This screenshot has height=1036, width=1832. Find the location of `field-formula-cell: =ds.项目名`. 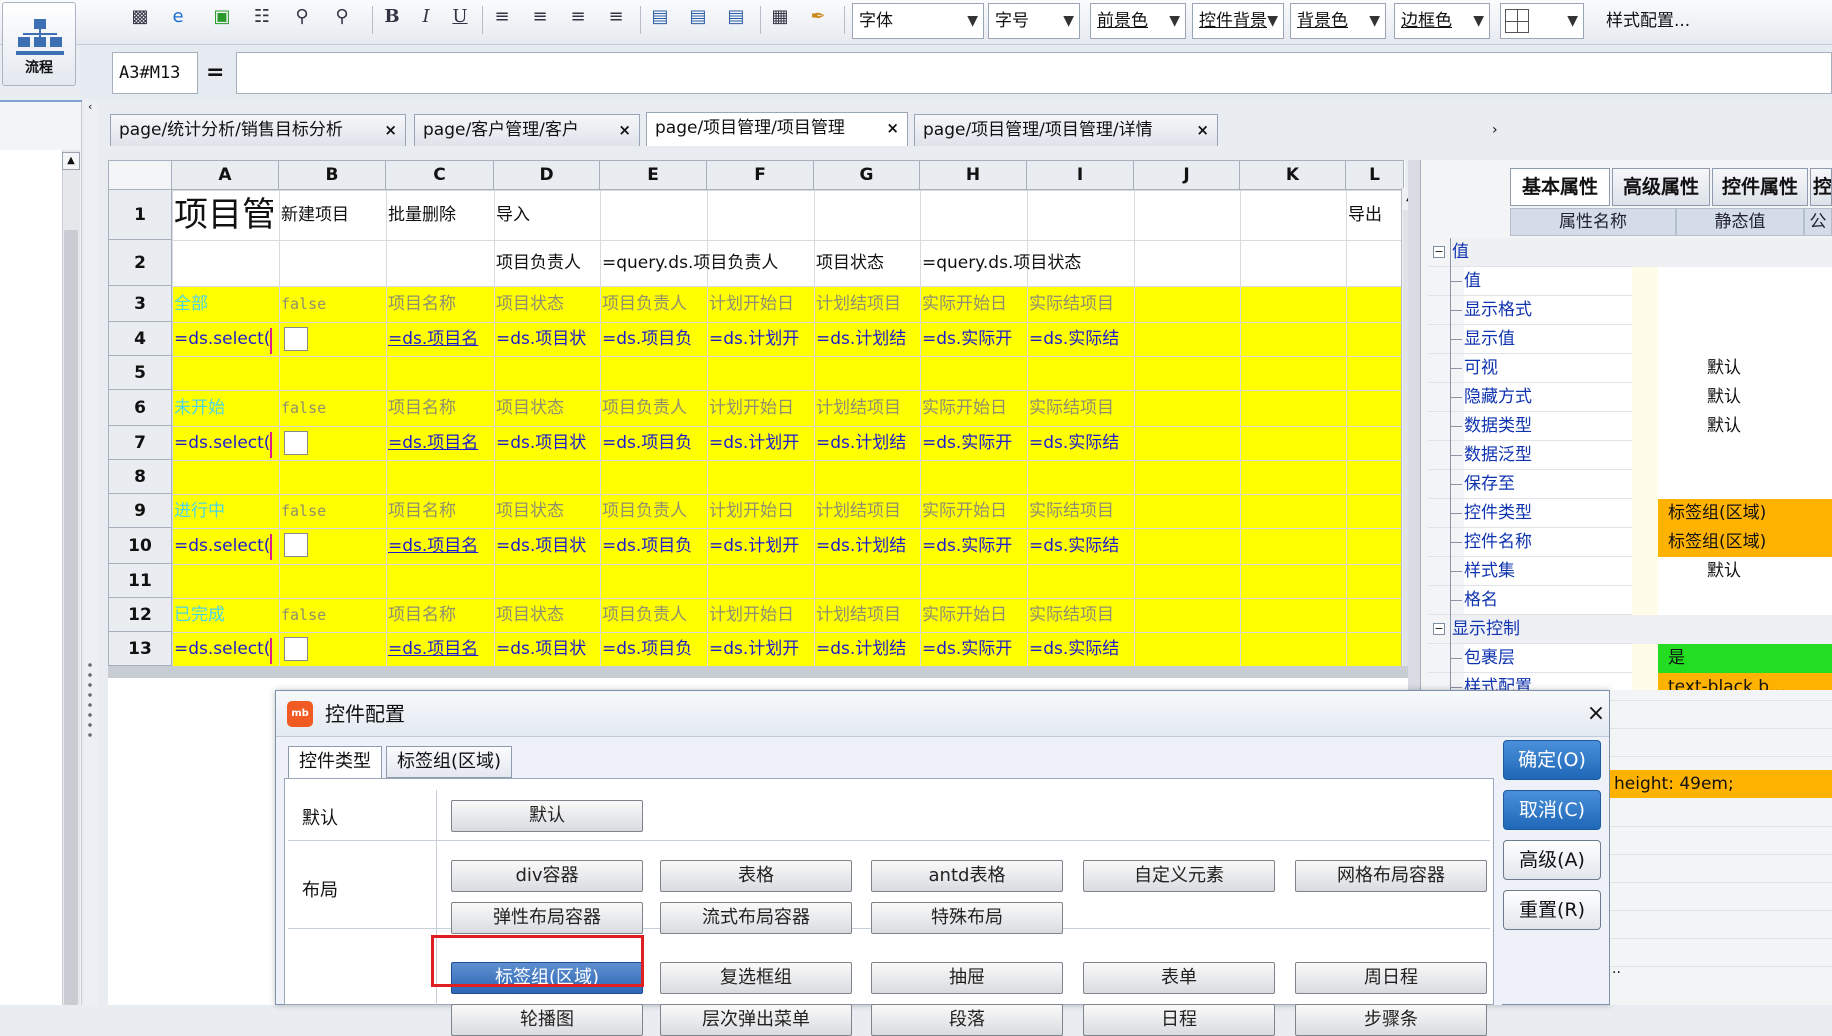

field-formula-cell: =ds.项目名 is located at coordinates (440, 443).